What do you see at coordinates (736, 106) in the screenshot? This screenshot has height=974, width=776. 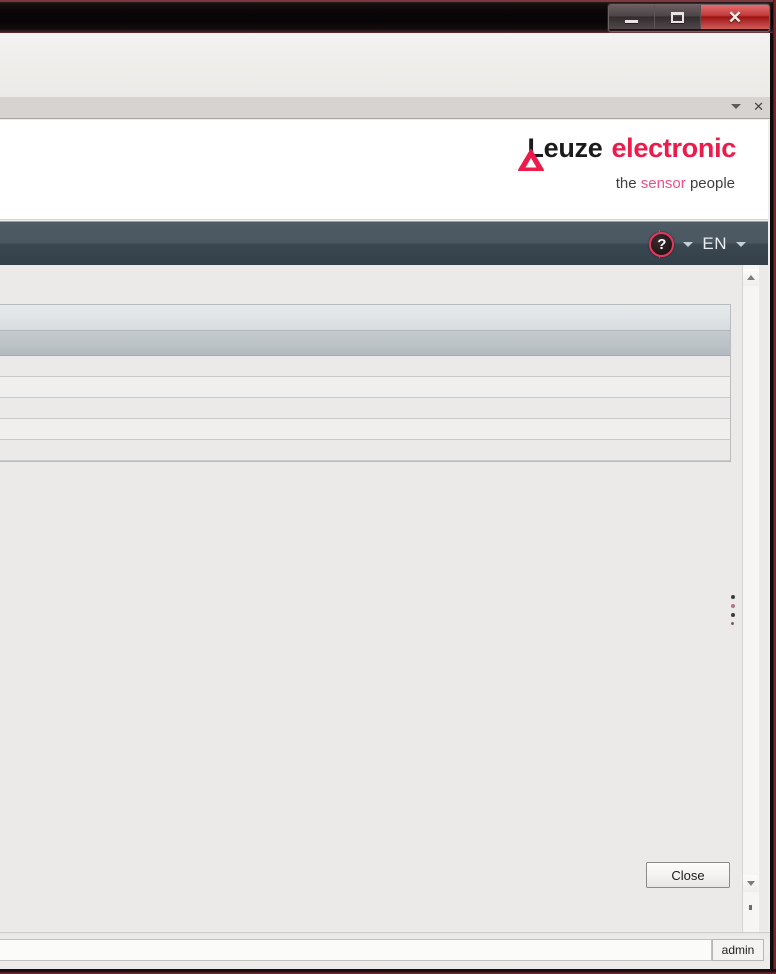 I see `chevron-down-icon` at bounding box center [736, 106].